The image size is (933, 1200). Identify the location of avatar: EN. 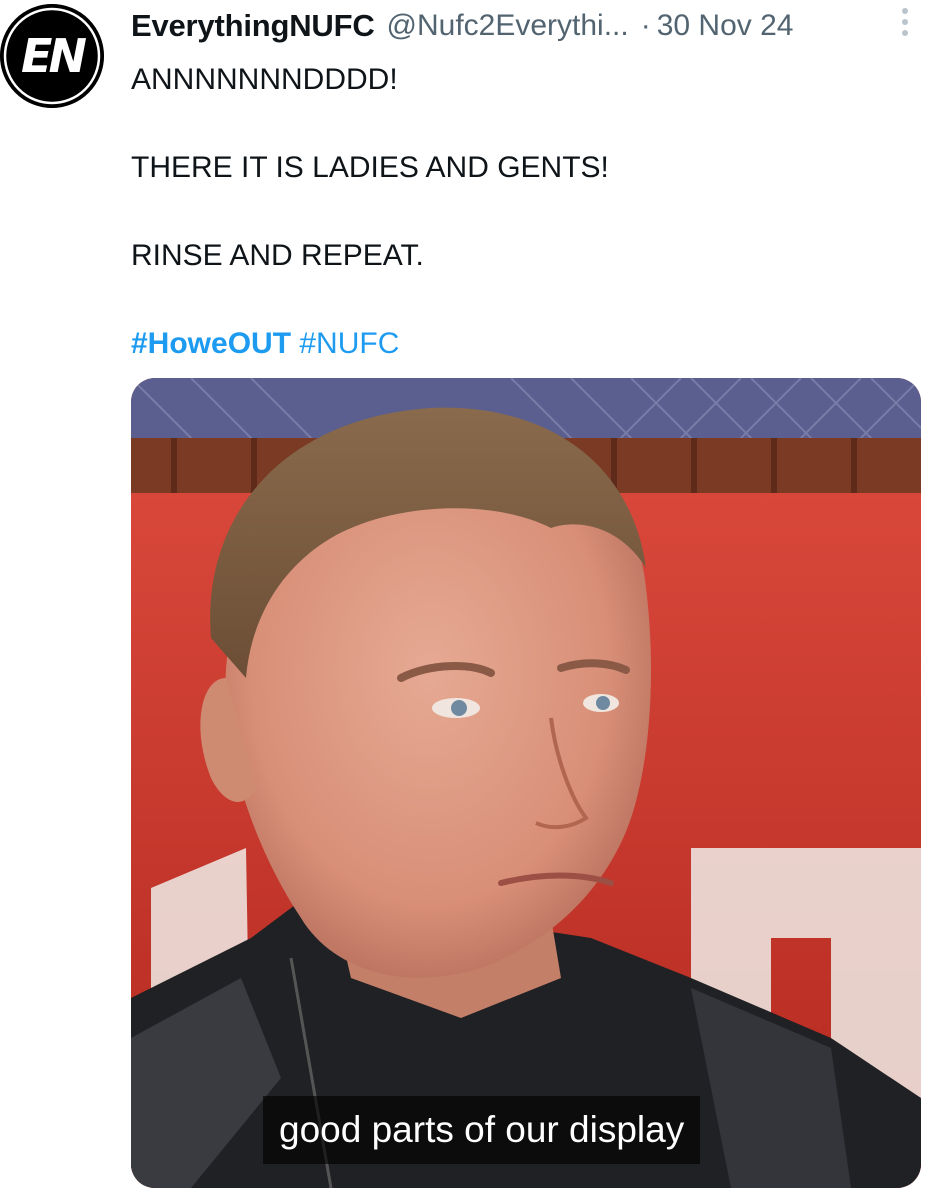
(52, 56).